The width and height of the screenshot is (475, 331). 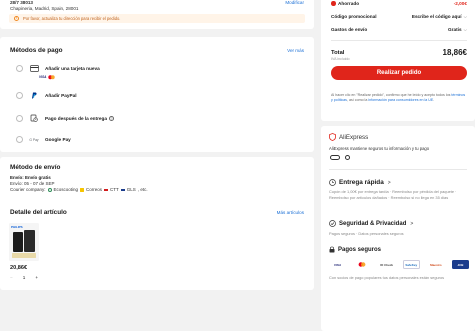 What do you see at coordinates (295, 50) in the screenshot?
I see `see-more-payment-link: Ver más` at bounding box center [295, 50].